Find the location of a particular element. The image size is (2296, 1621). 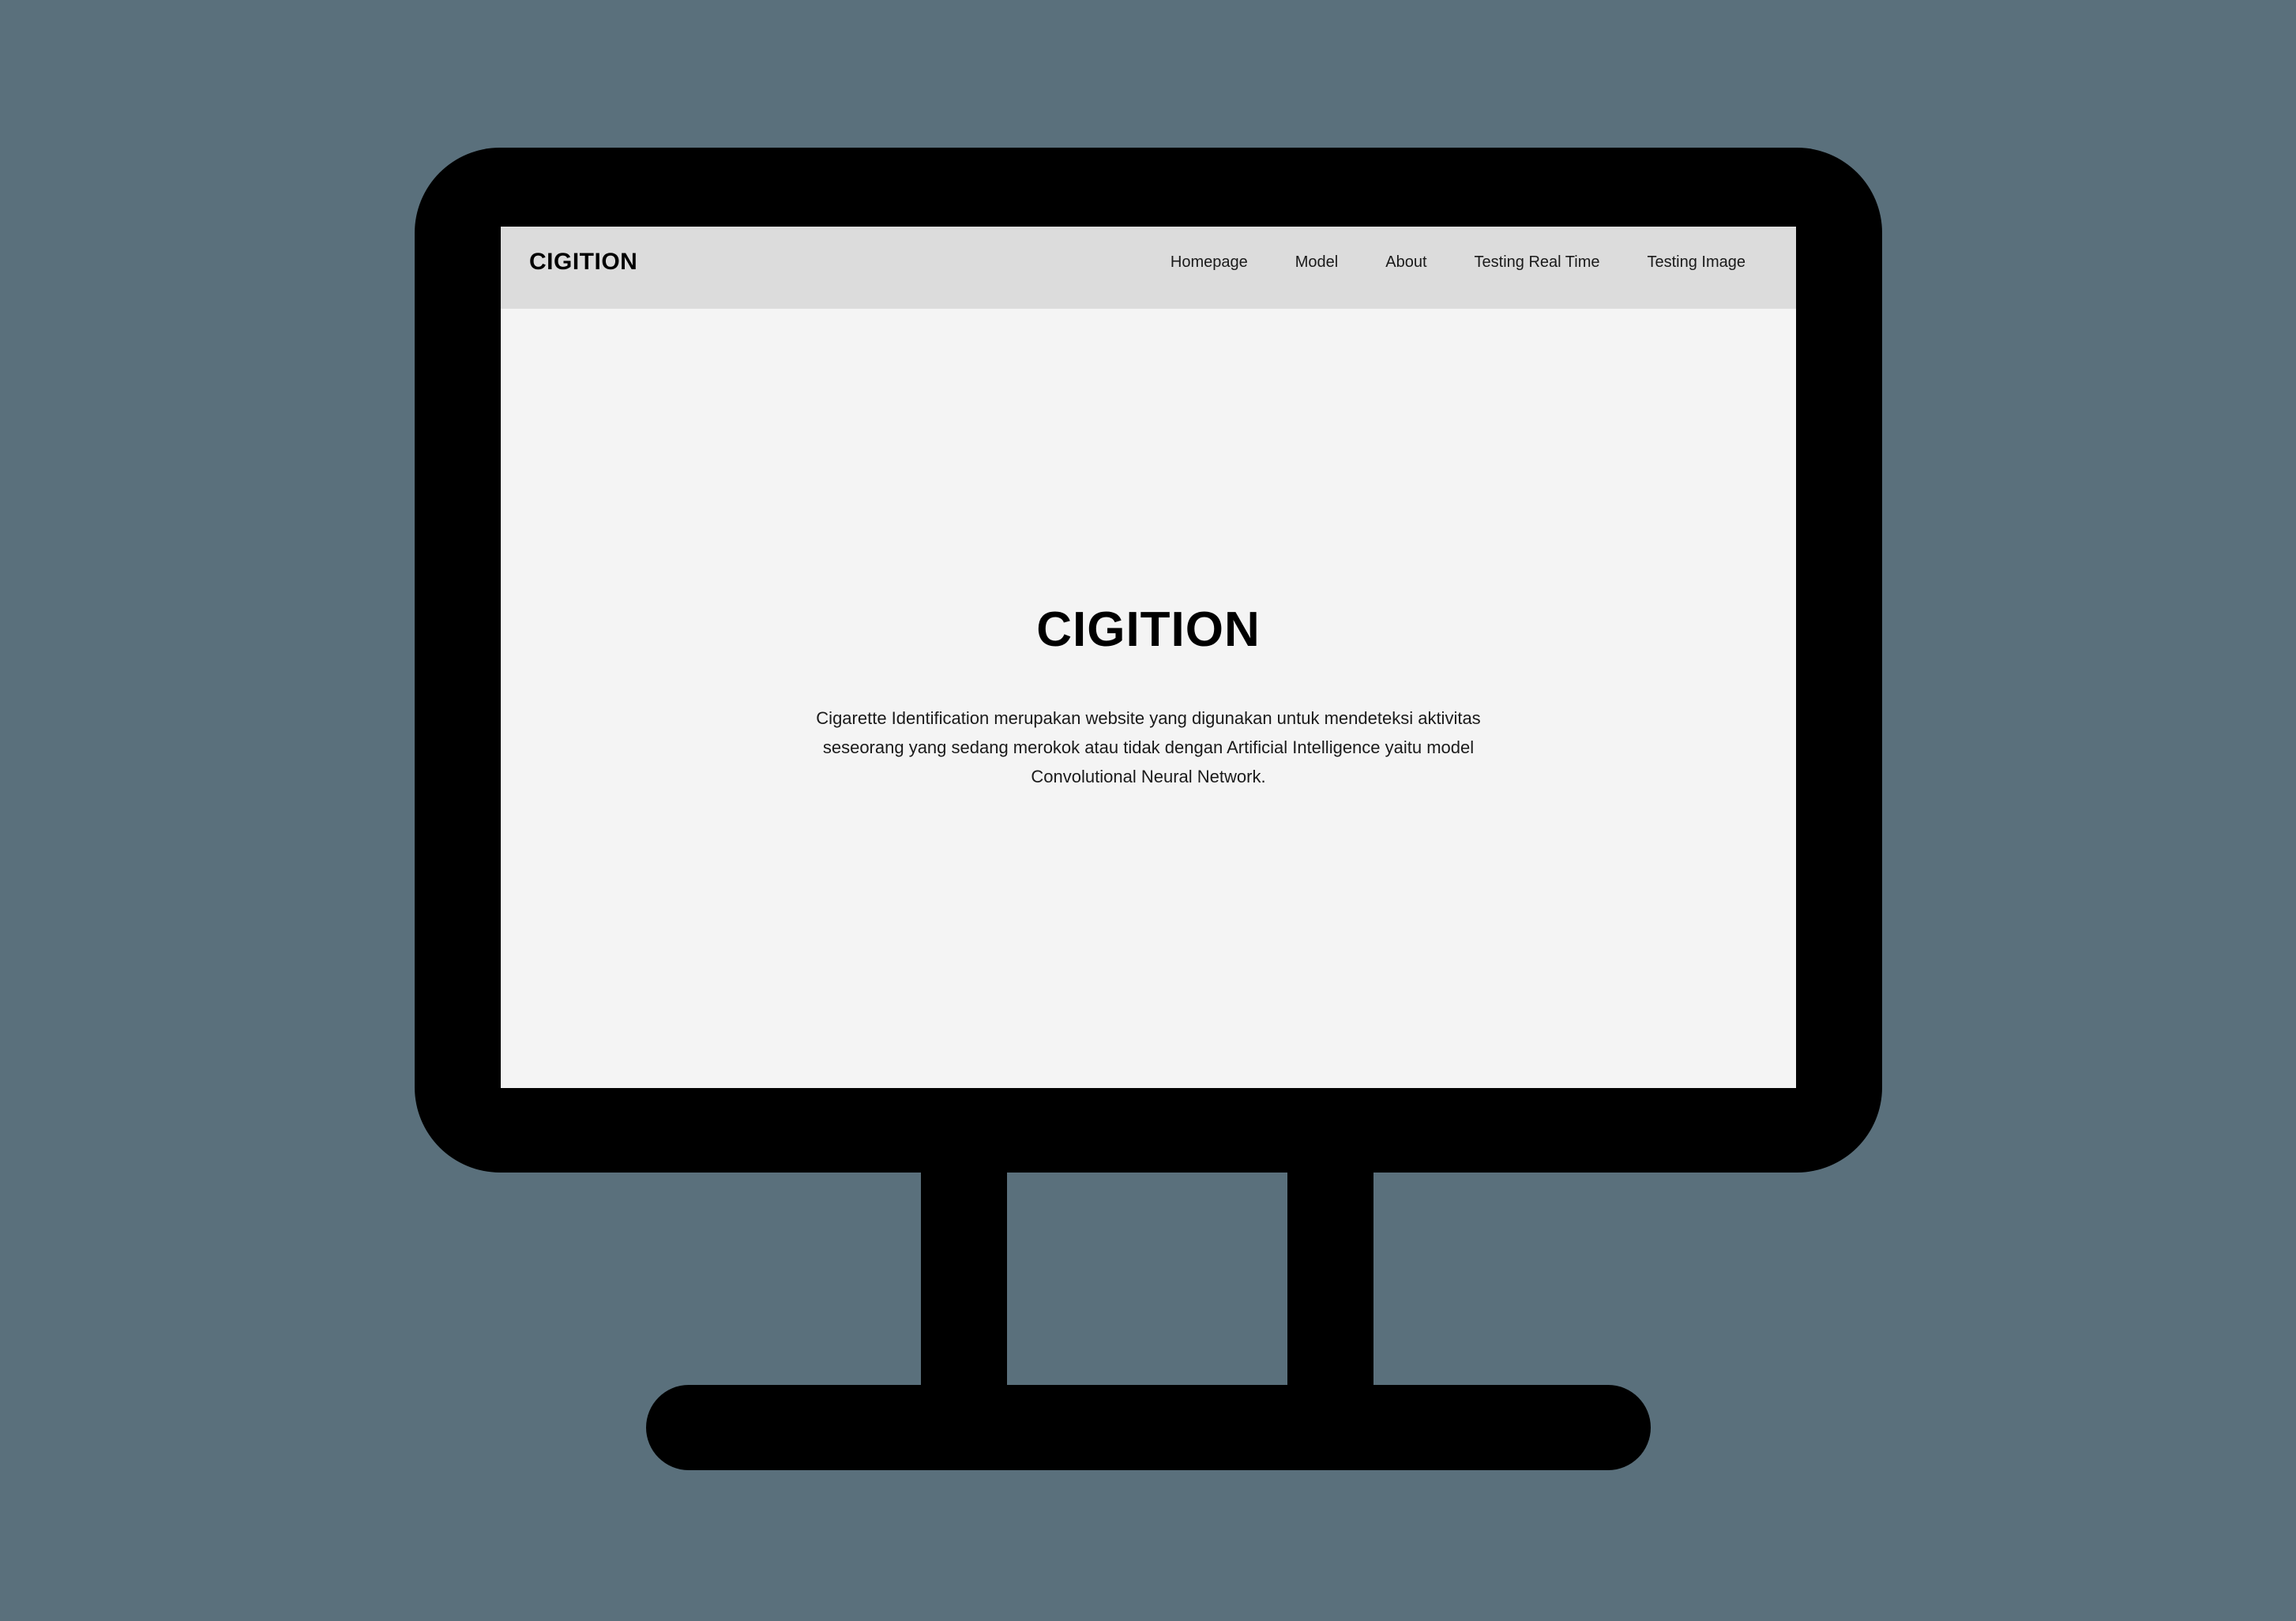

monitor-stand-right-leg is located at coordinates (1330, 1279).